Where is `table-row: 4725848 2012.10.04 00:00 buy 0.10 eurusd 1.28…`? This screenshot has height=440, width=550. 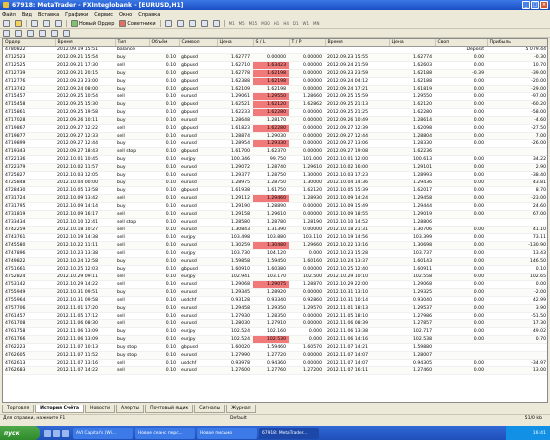
table-row: 4725848 2012.10.04 00:00 buy 0.10 eurusd 1.28… is located at coordinates (275, 183).